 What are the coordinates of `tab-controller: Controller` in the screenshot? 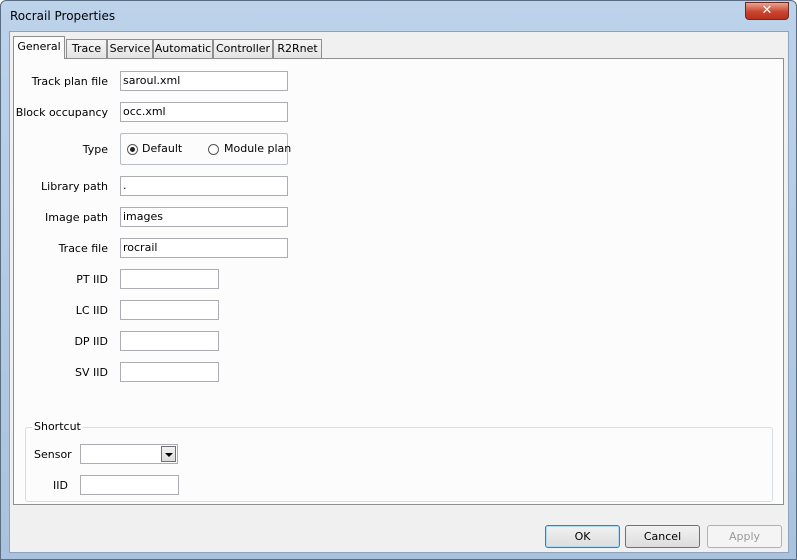 It's located at (243, 48).